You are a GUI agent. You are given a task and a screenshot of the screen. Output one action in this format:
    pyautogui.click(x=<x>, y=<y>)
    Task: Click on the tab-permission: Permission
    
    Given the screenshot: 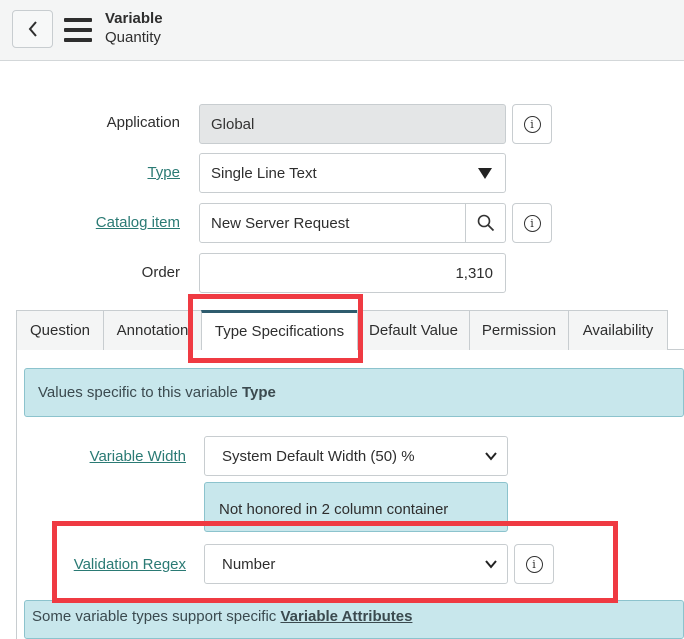 What is the action you would take?
    pyautogui.click(x=519, y=330)
    